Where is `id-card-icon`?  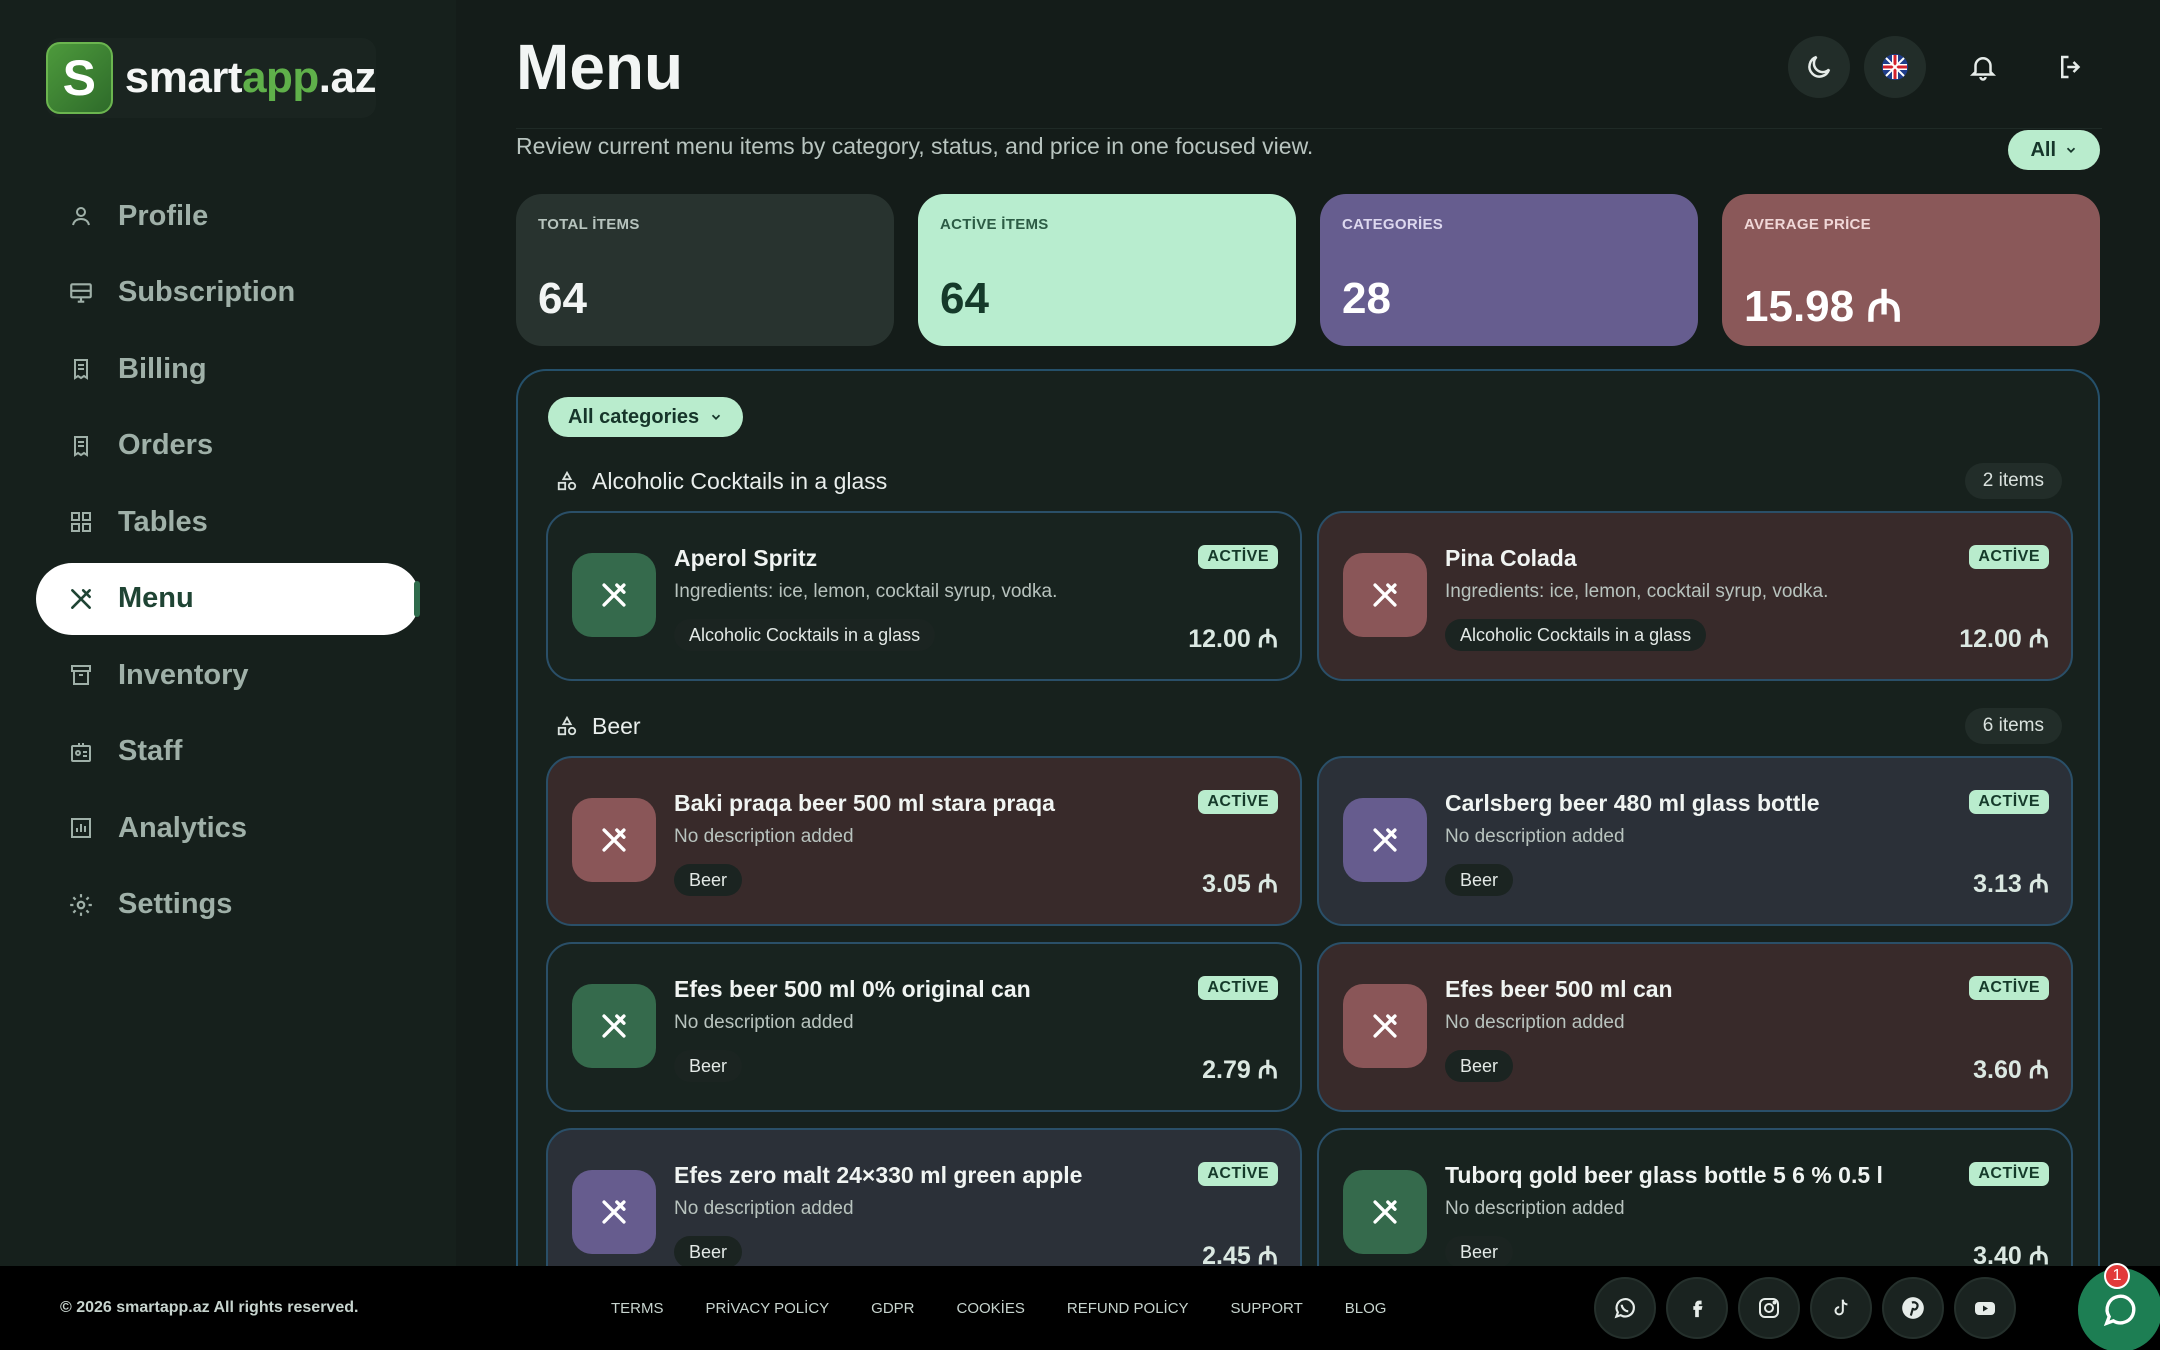 id-card-icon is located at coordinates (81, 752).